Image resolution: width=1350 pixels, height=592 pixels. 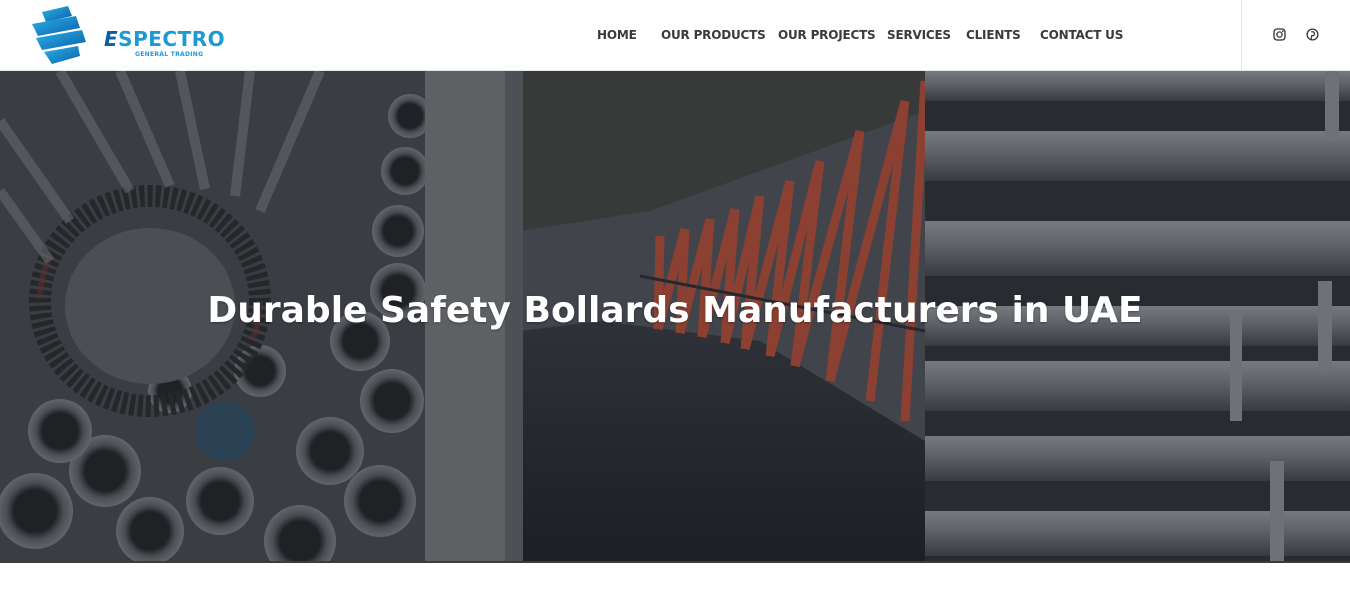 I want to click on brand-tagline: GENERAL TRADING, so click(x=169, y=54).